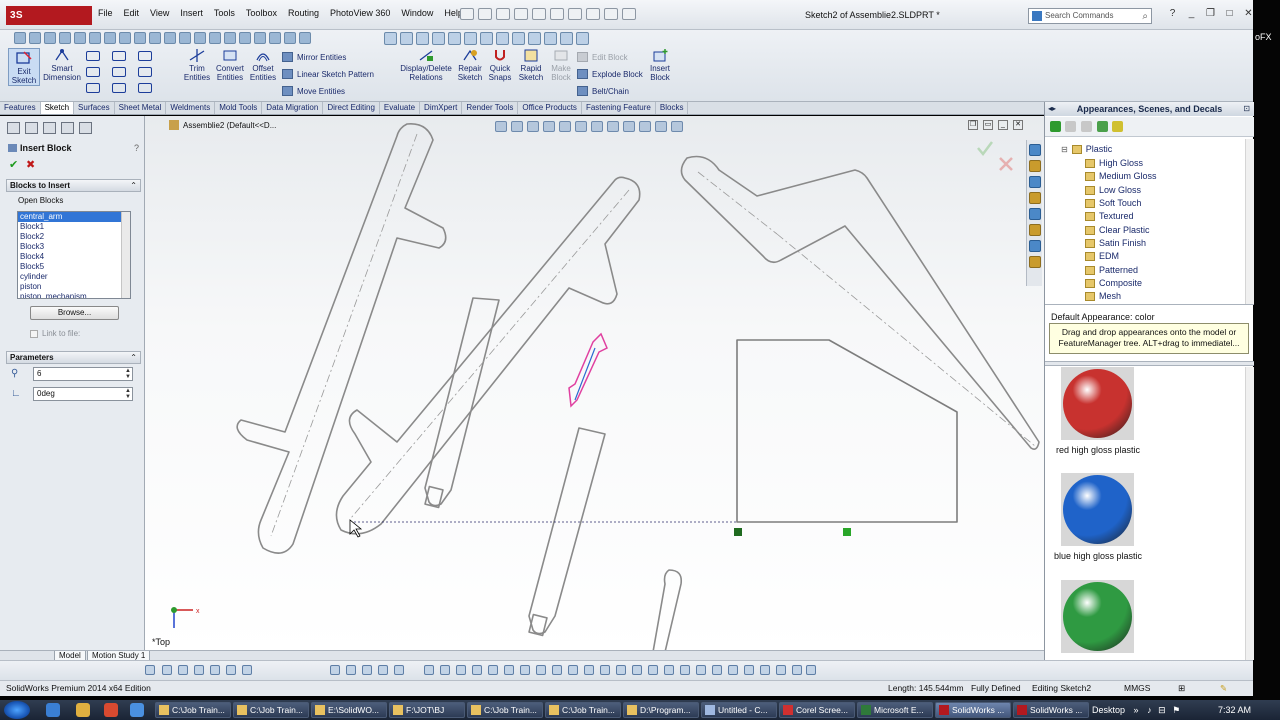  I want to click on relation-merge-icon, so click(637, 670).